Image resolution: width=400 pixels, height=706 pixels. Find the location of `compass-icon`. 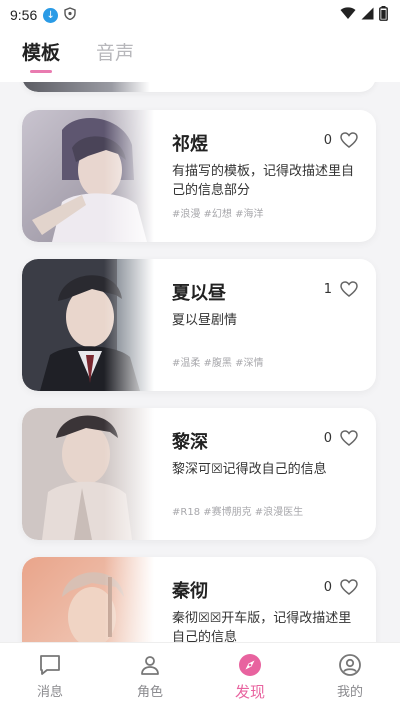

compass-icon is located at coordinates (250, 665).